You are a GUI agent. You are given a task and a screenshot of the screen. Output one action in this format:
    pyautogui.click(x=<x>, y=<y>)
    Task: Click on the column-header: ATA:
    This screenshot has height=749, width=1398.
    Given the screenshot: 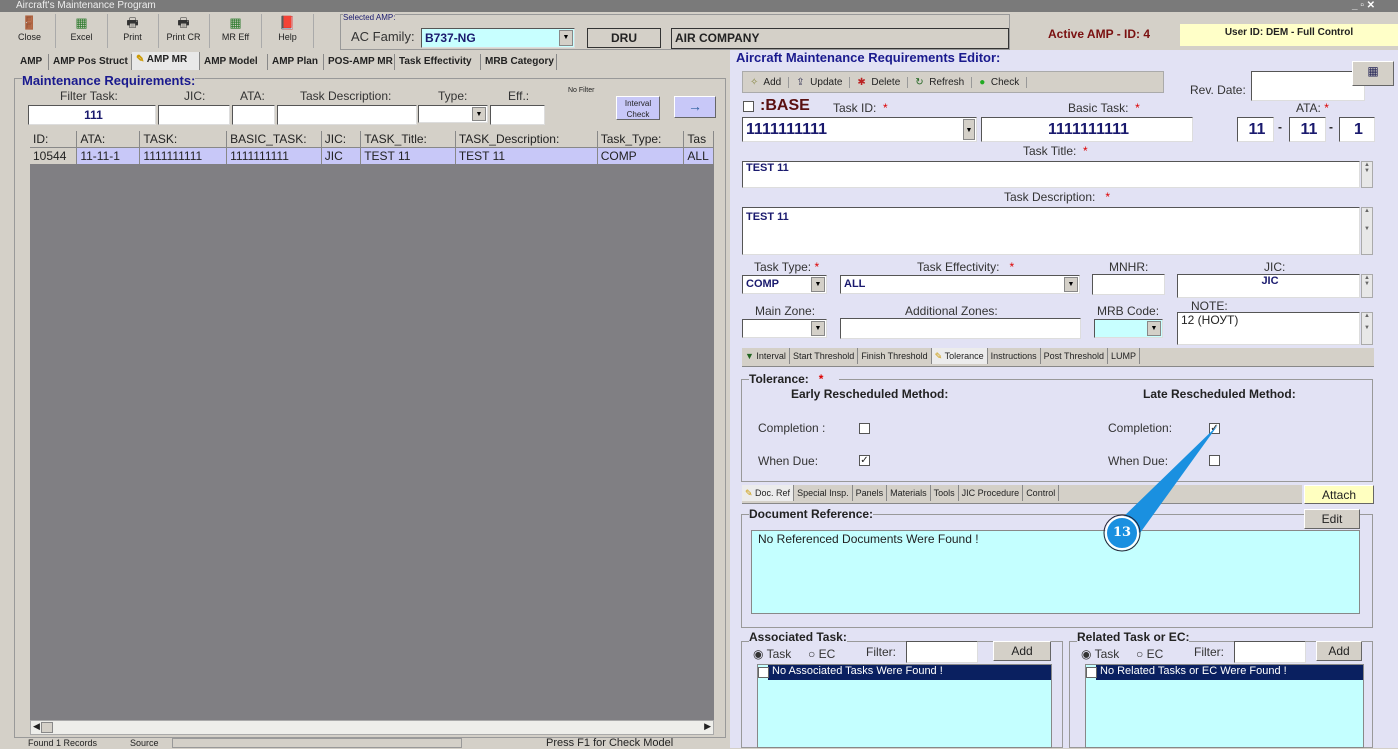 What is the action you would take?
    pyautogui.click(x=109, y=139)
    